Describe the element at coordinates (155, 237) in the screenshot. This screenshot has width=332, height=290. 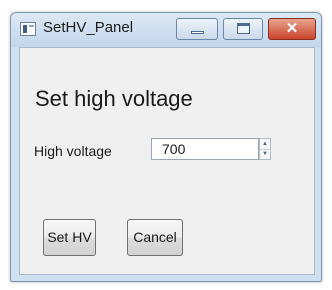
I see `cancel-button: Cancel` at that location.